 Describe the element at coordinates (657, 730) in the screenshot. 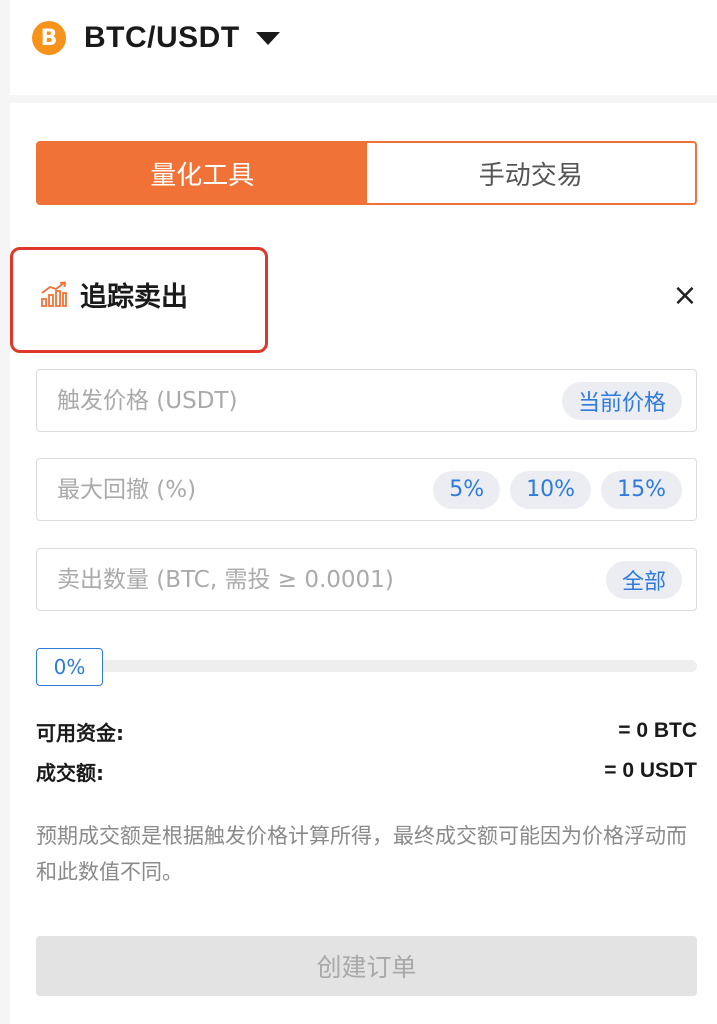

I see `available-funds-value: = 0 BTC` at that location.